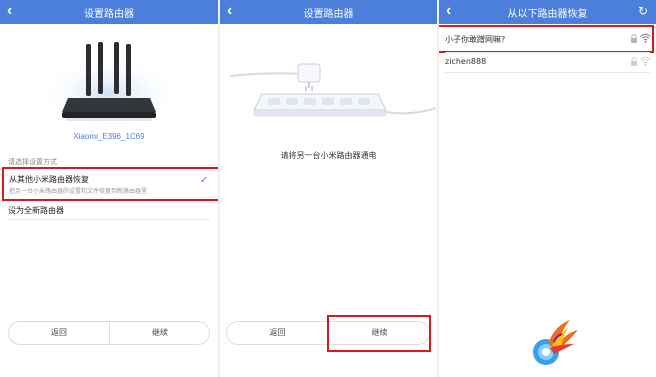 The width and height of the screenshot is (656, 377). Describe the element at coordinates (332, 90) in the screenshot. I see `power-strip-illustration` at that location.